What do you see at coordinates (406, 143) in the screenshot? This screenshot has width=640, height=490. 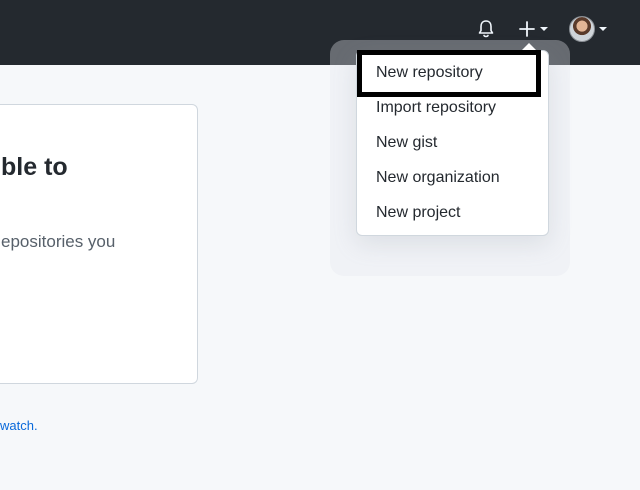 I see `menu-item-new-gist: New gist` at bounding box center [406, 143].